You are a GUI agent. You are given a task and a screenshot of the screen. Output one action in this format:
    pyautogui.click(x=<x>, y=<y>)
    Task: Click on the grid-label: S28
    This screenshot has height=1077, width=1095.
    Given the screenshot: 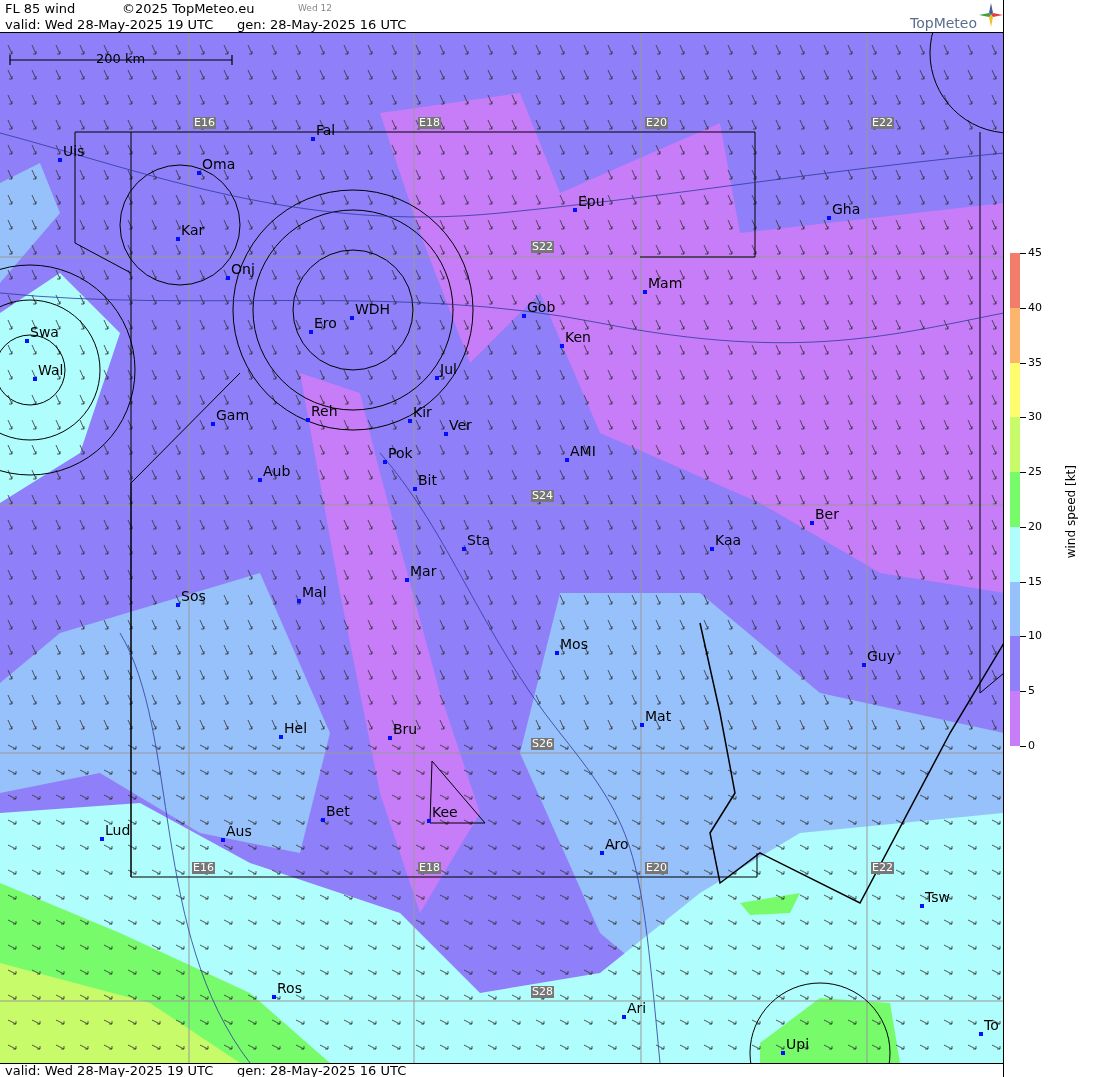 What is the action you would take?
    pyautogui.click(x=542, y=992)
    